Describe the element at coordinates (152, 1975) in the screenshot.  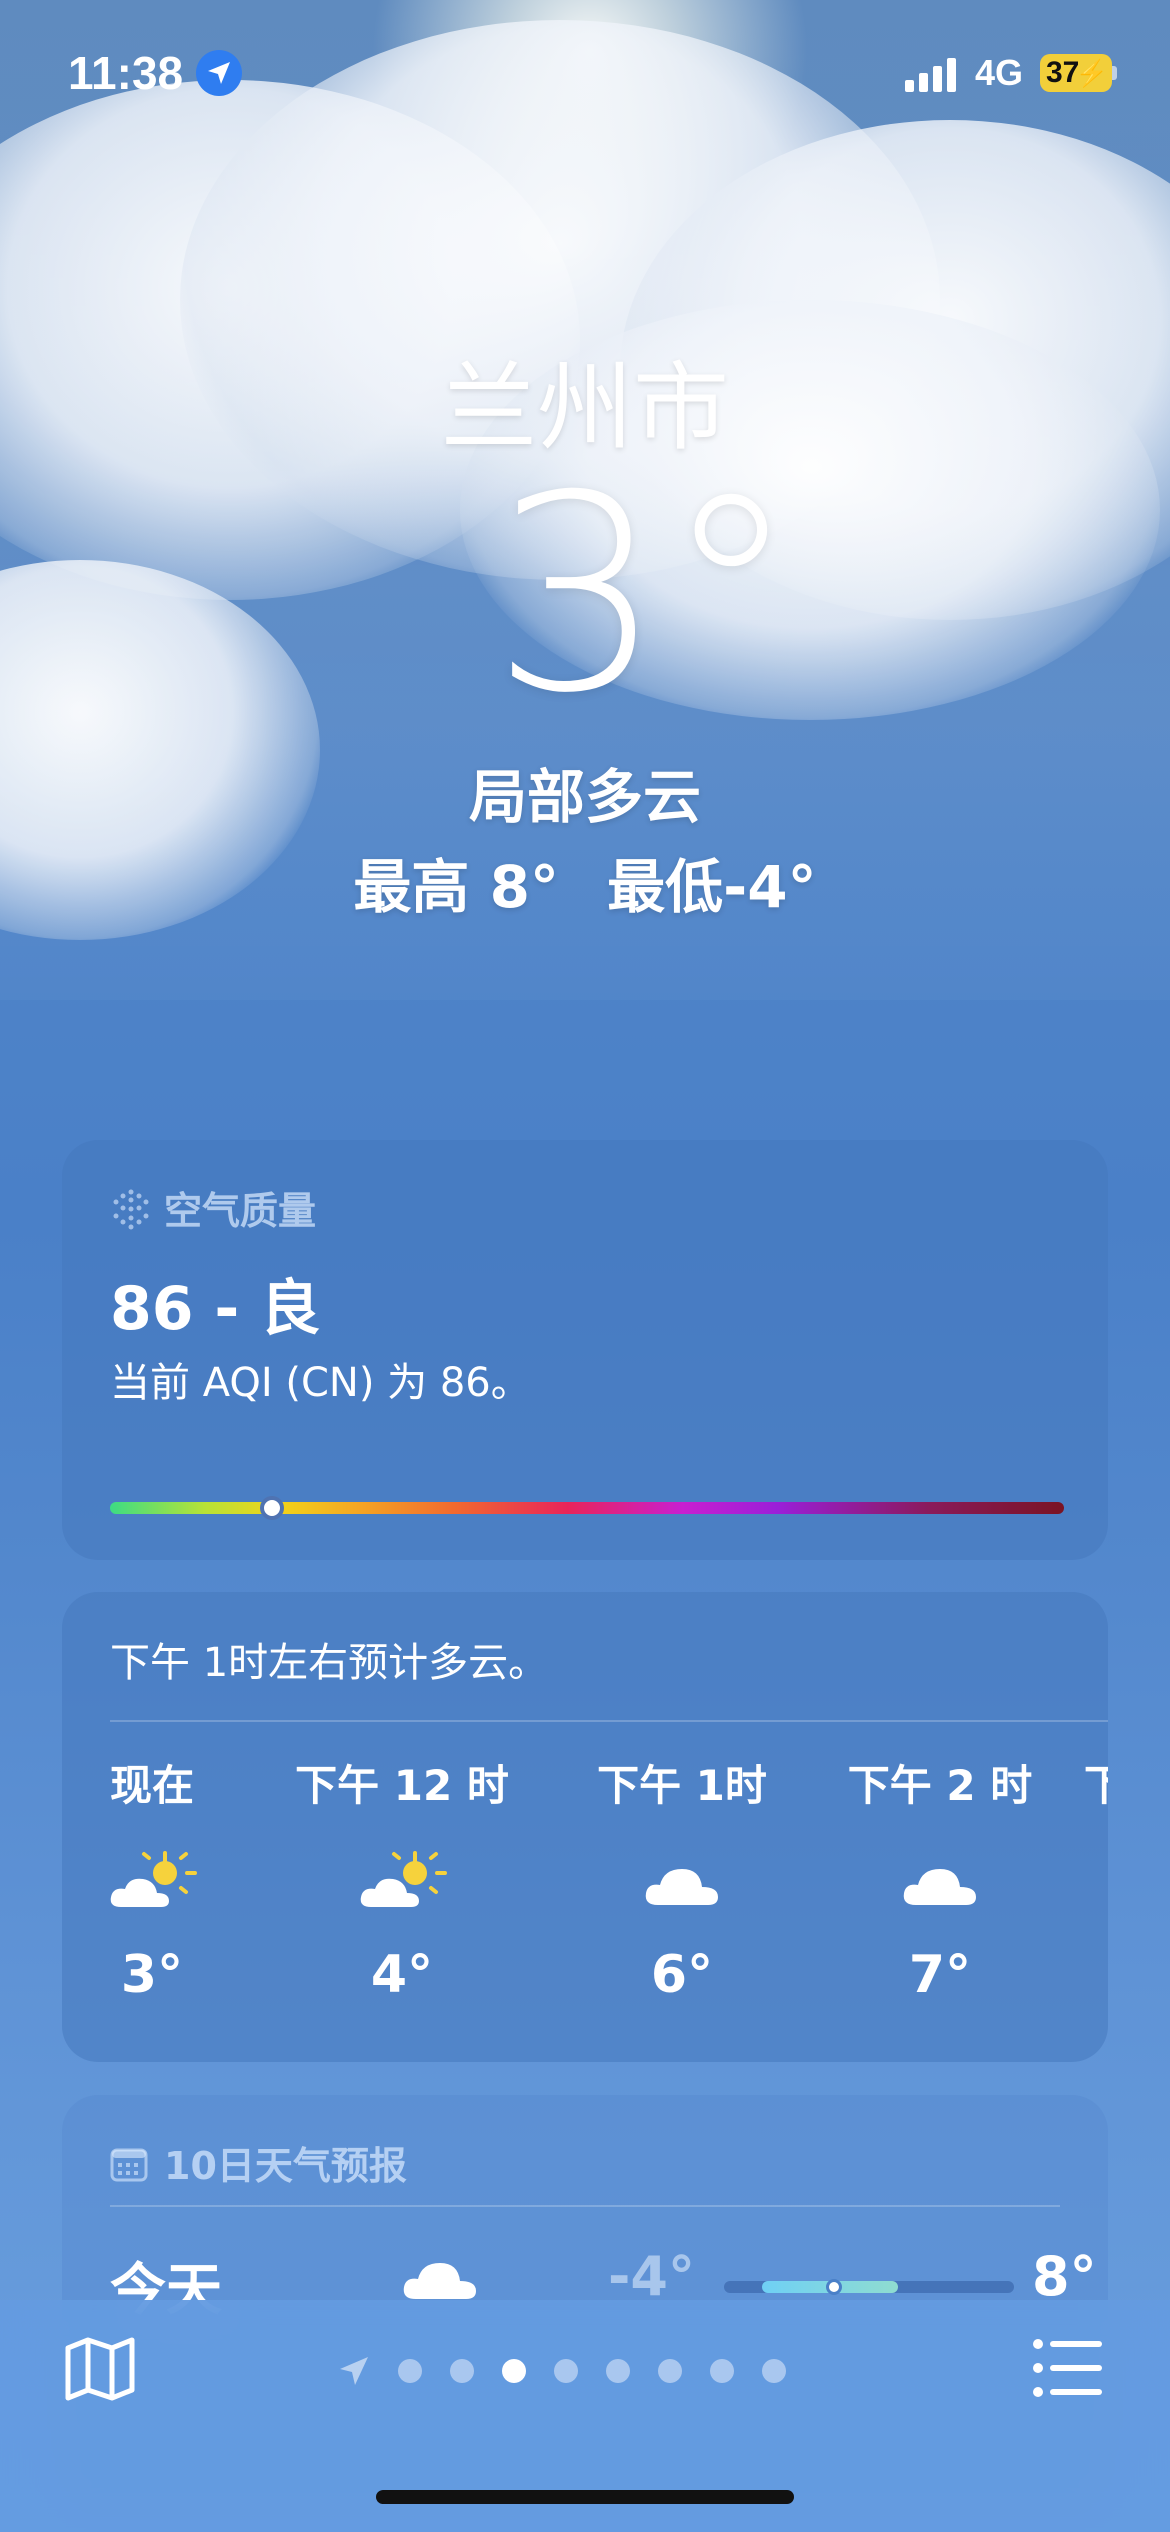
I see `hour-temp: 3°` at that location.